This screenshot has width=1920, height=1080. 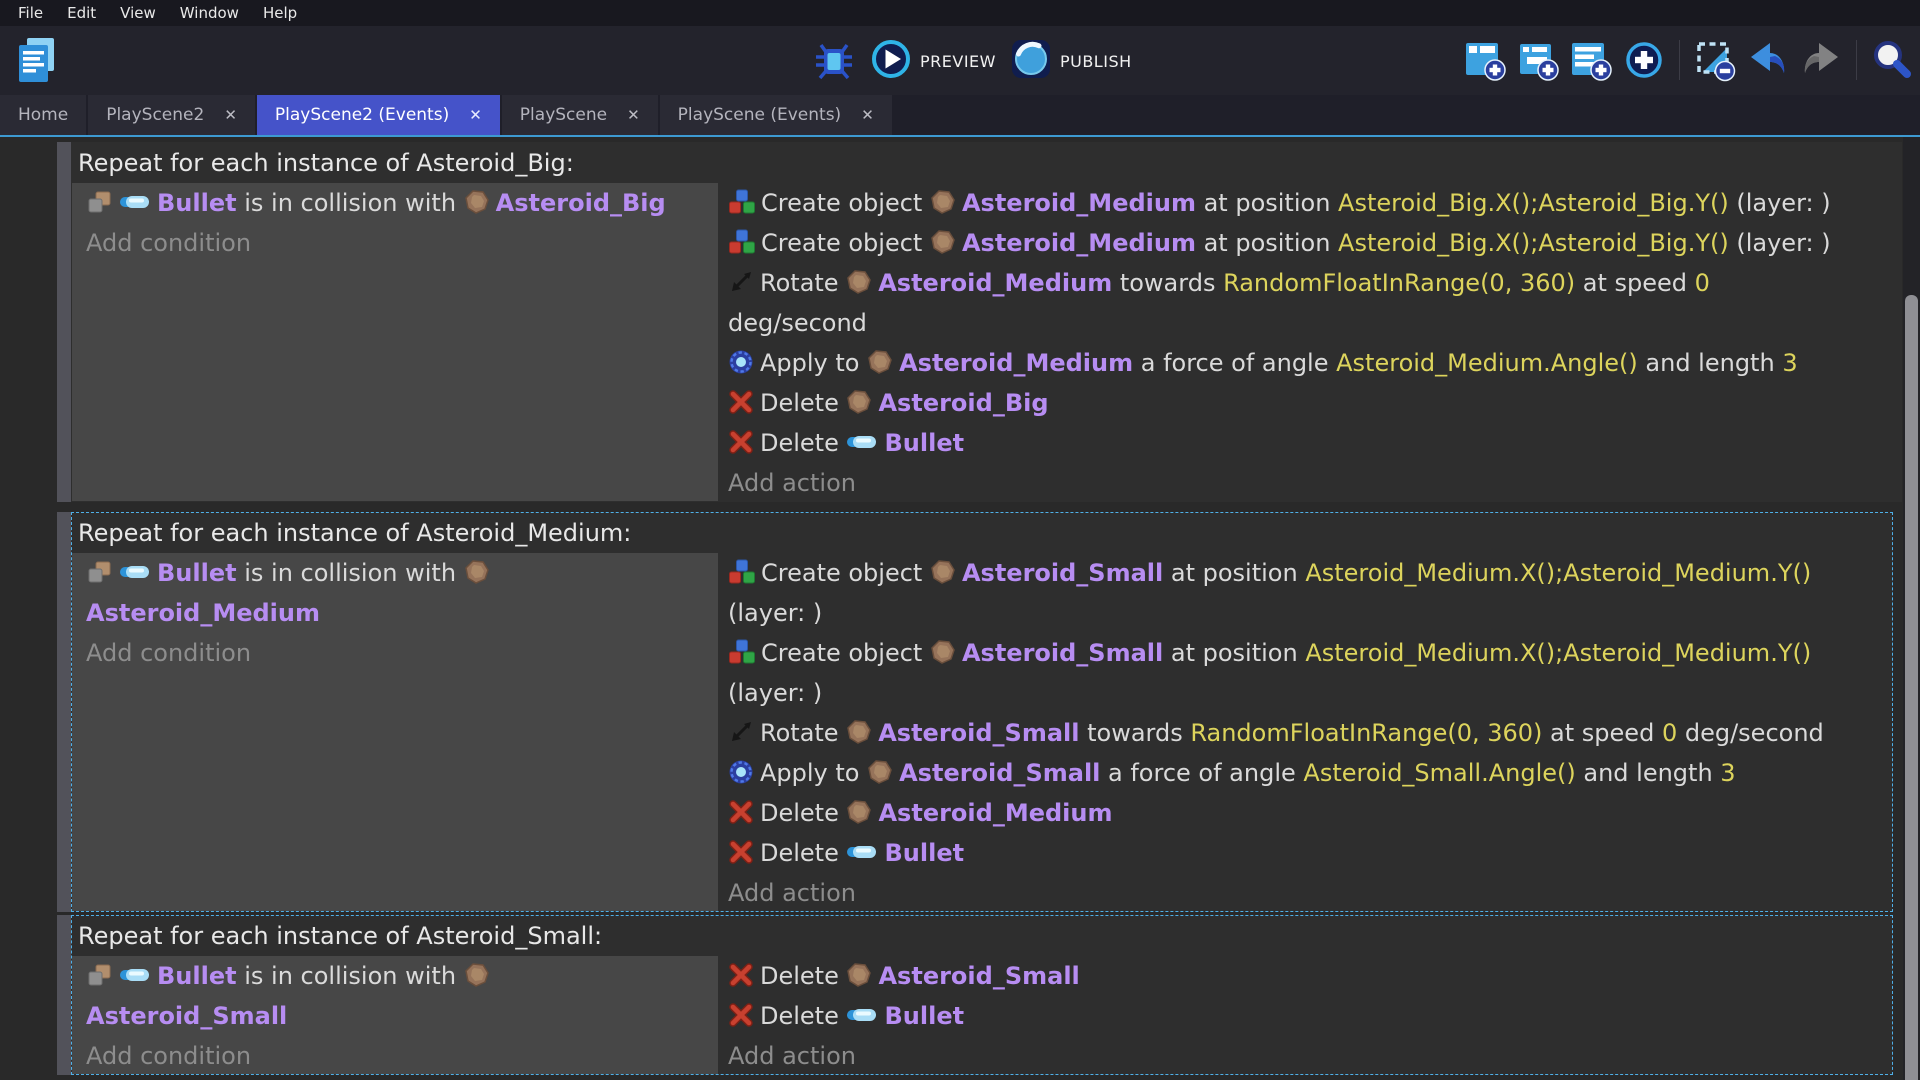 I want to click on create-object-icon, so click(x=741, y=652).